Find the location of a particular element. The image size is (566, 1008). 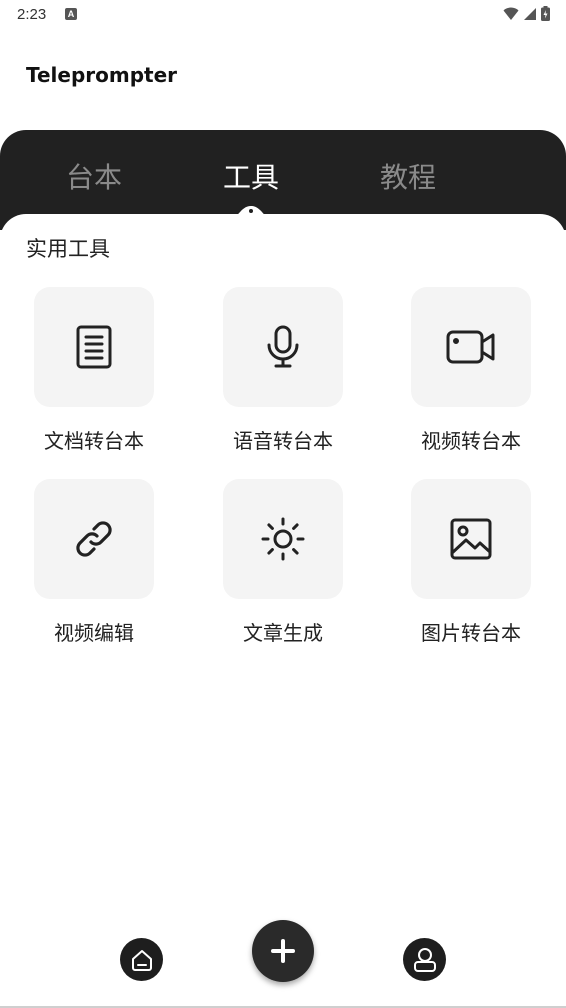

profile-icon is located at coordinates (424, 959).